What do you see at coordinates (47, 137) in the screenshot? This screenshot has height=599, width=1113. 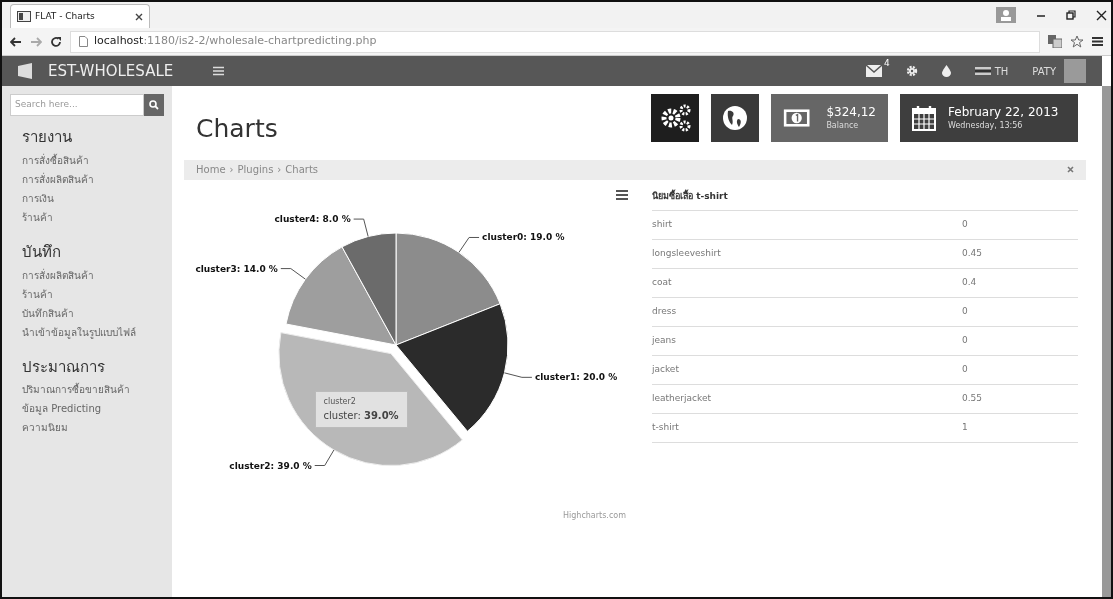 I see `section-heading: รายงาน` at bounding box center [47, 137].